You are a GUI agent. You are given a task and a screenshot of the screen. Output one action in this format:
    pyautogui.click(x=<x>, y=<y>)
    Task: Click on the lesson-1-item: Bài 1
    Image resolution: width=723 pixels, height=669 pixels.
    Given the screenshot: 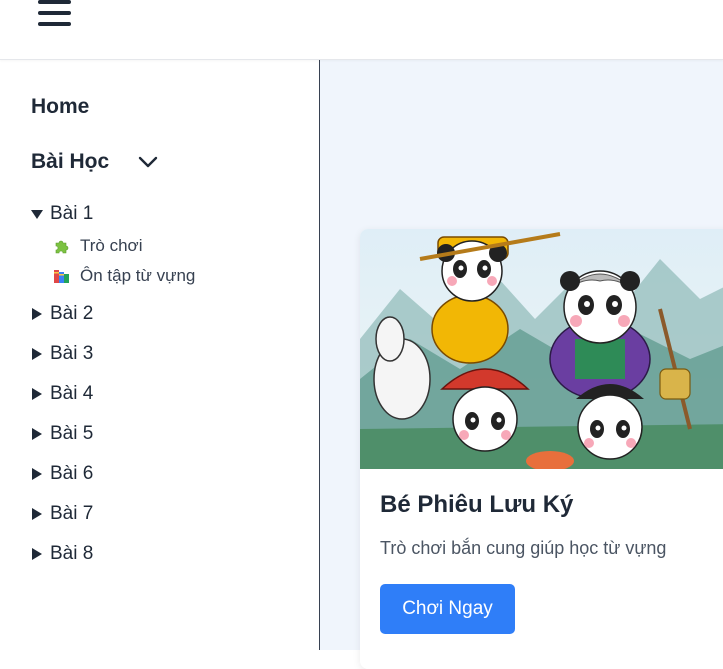 What is the action you would take?
    pyautogui.click(x=61, y=214)
    